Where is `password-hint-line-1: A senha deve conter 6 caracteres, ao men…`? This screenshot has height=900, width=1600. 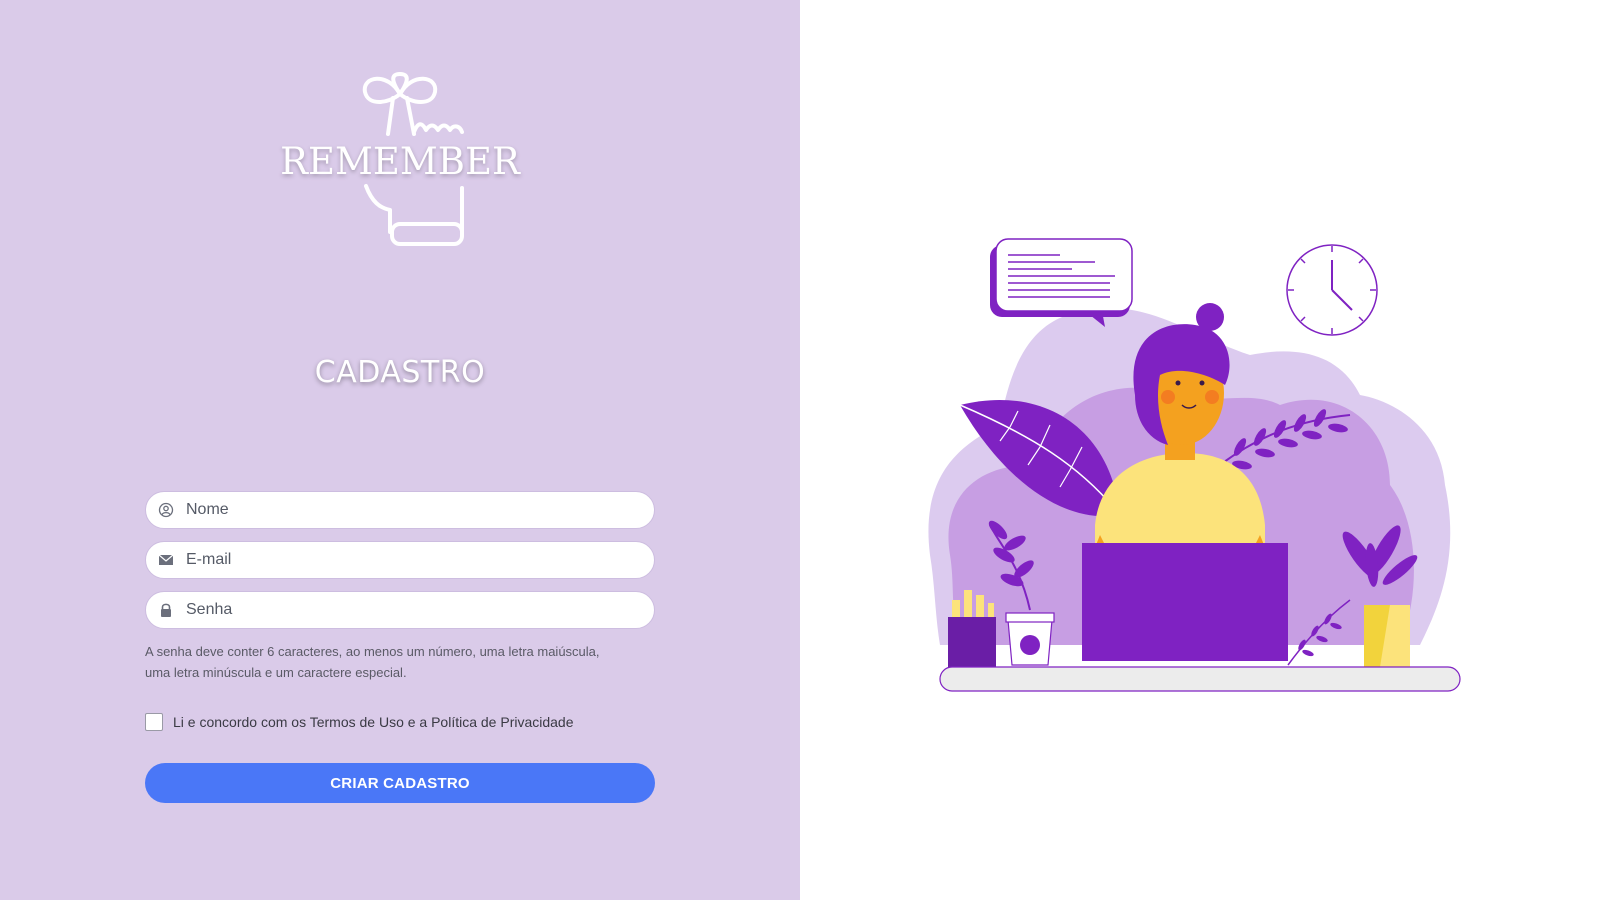 password-hint-line-1: A senha deve conter 6 caracteres, ao men… is located at coordinates (372, 651).